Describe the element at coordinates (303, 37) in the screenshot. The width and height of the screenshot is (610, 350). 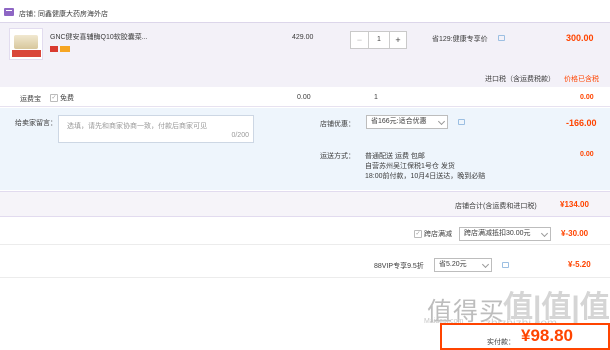
I see `unit-price: 429.00` at that location.